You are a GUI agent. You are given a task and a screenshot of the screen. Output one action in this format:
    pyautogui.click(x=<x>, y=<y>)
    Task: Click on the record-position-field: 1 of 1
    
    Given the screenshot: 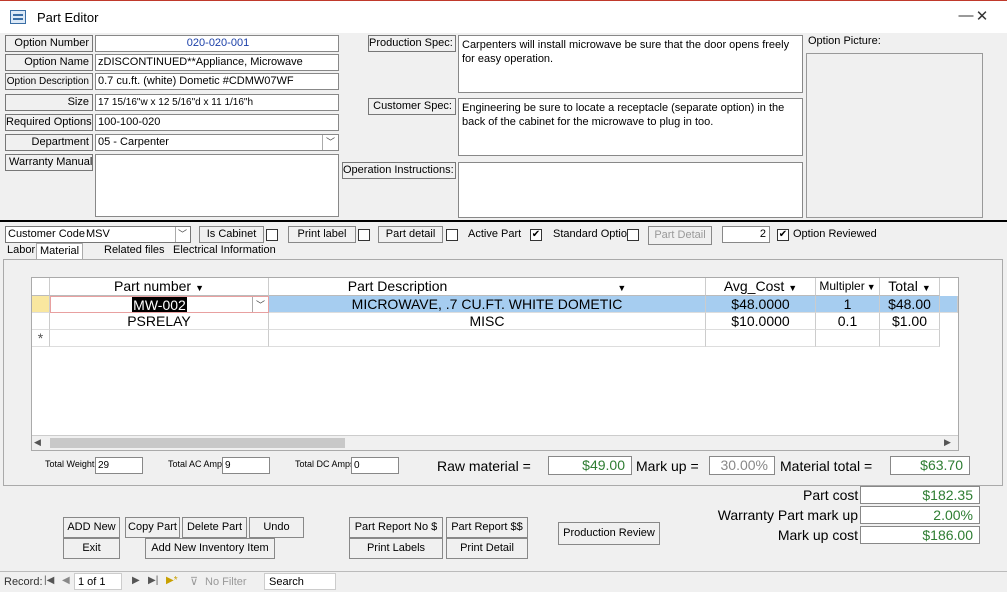 What is the action you would take?
    pyautogui.click(x=98, y=581)
    